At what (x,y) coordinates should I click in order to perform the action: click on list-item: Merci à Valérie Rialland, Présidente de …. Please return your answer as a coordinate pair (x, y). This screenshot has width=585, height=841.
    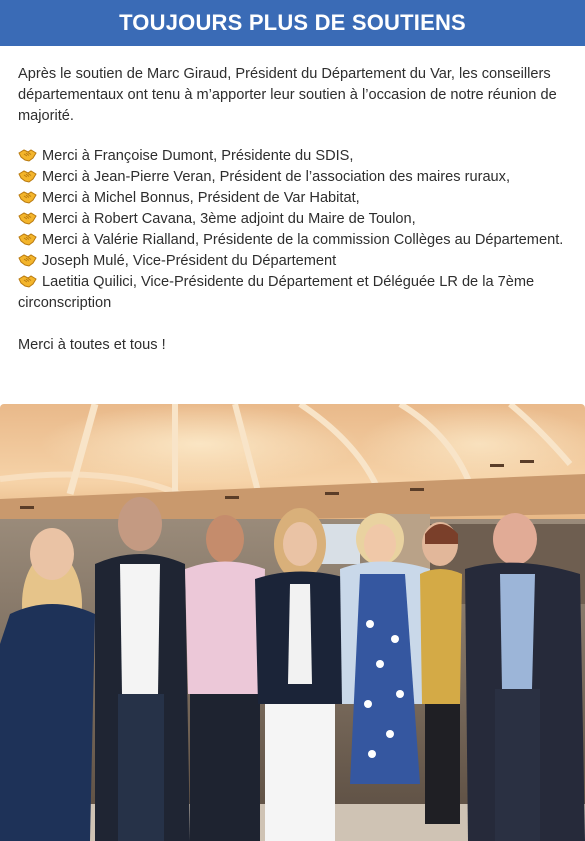
    Looking at the image, I should click on (295, 240).